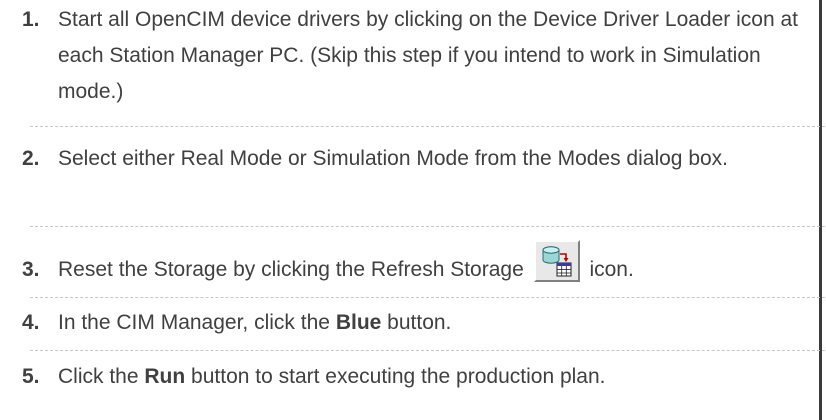 Image resolution: width=826 pixels, height=420 pixels. What do you see at coordinates (31, 322) in the screenshot?
I see `step-number: 4.` at bounding box center [31, 322].